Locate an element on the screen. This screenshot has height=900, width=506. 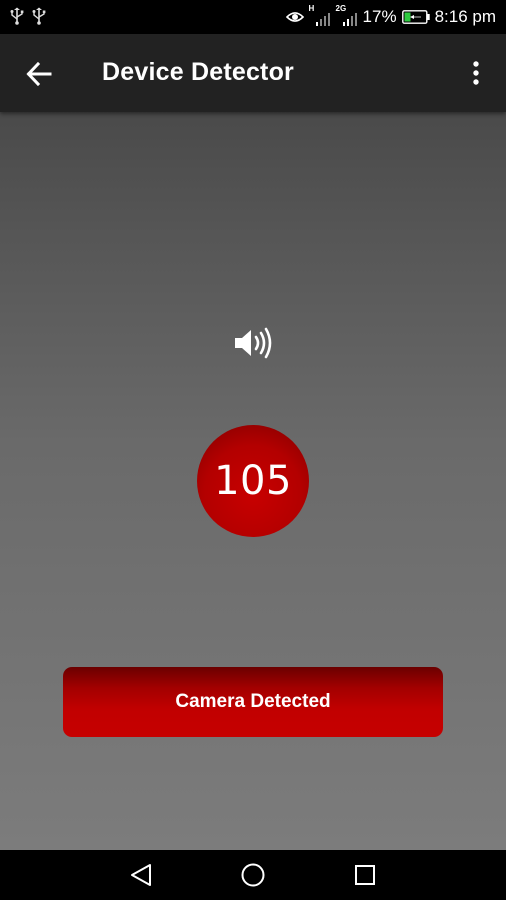
eye-icon is located at coordinates (294, 17).